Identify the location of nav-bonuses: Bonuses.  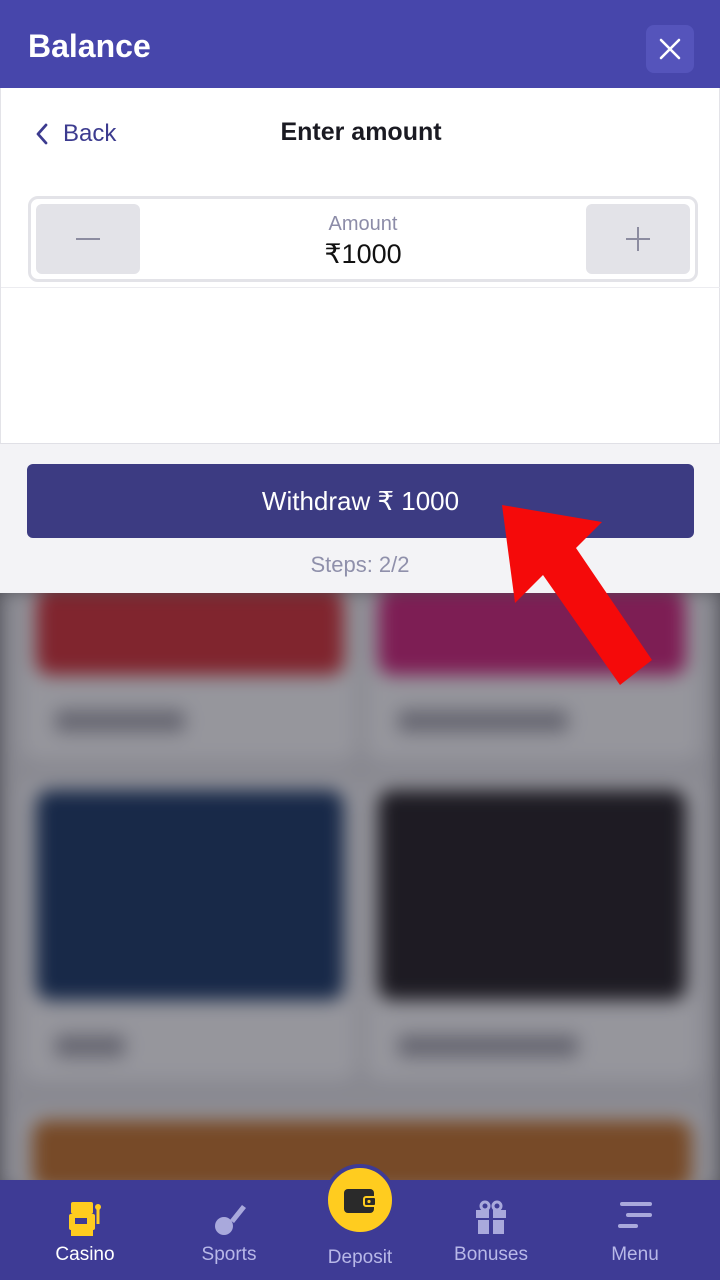
(491, 1230).